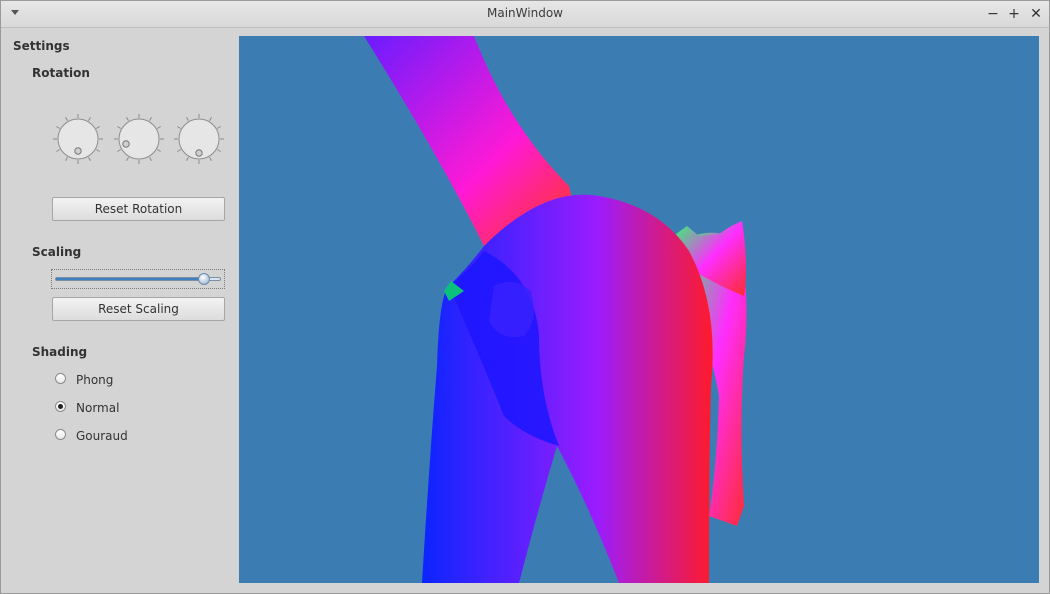  I want to click on shading-option-phong-label: Phong, so click(94, 380).